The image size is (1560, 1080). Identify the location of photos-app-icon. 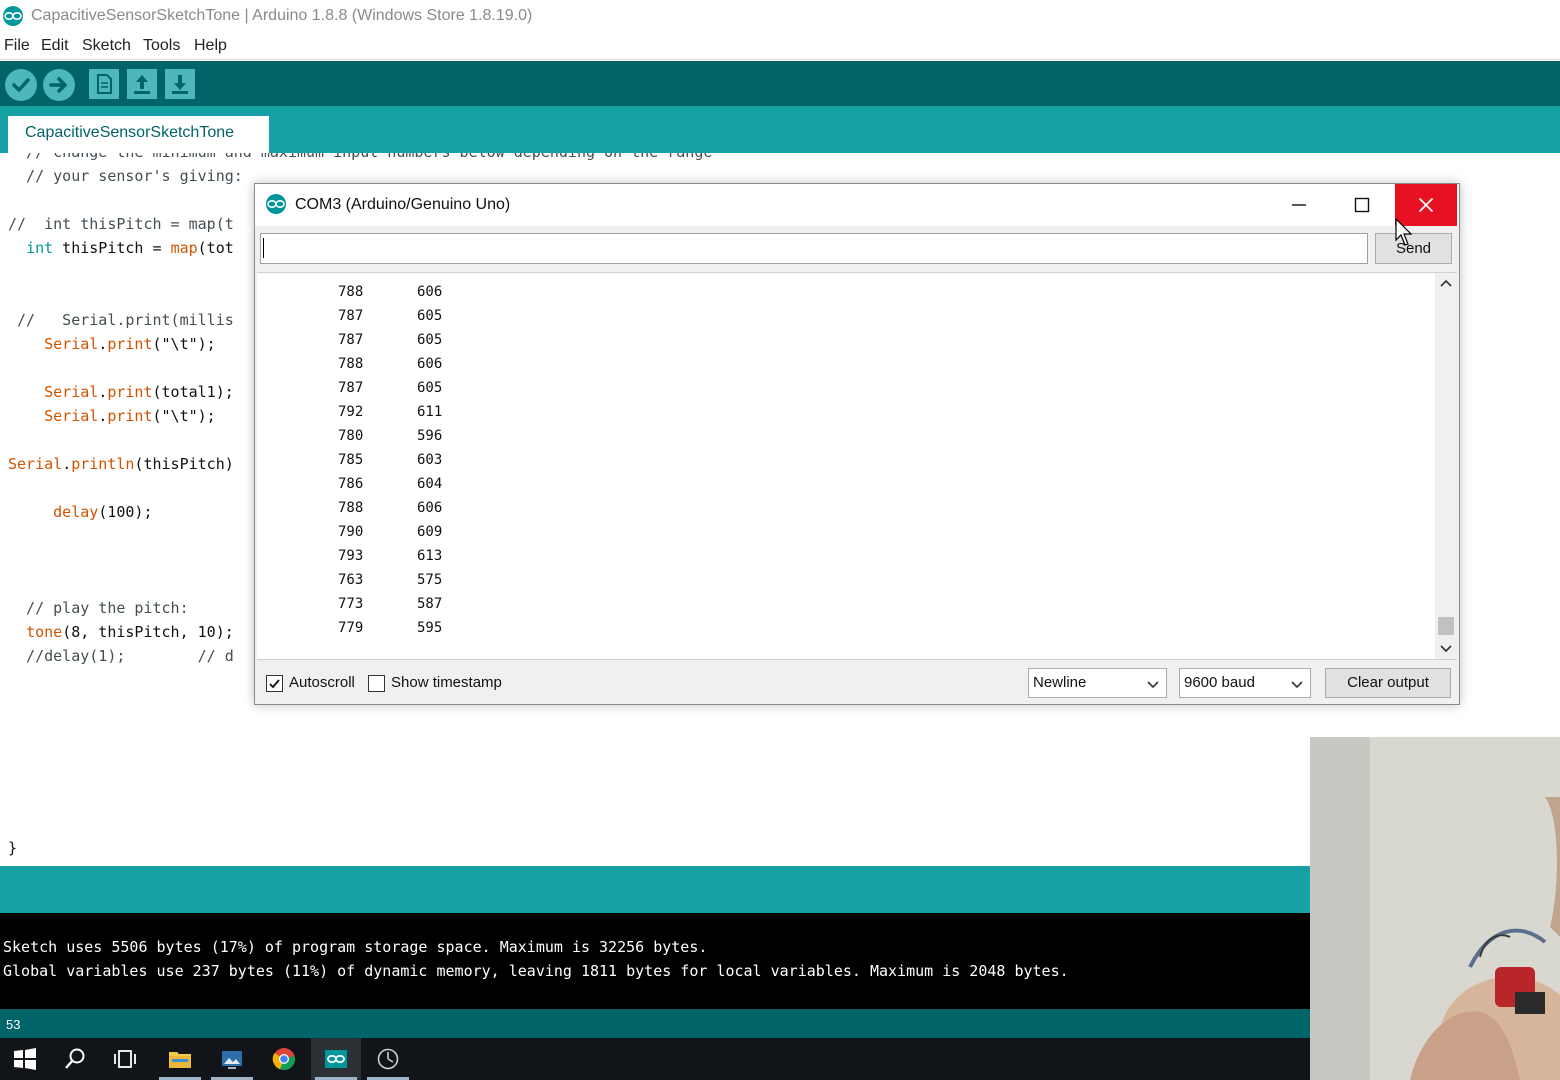
(232, 1060).